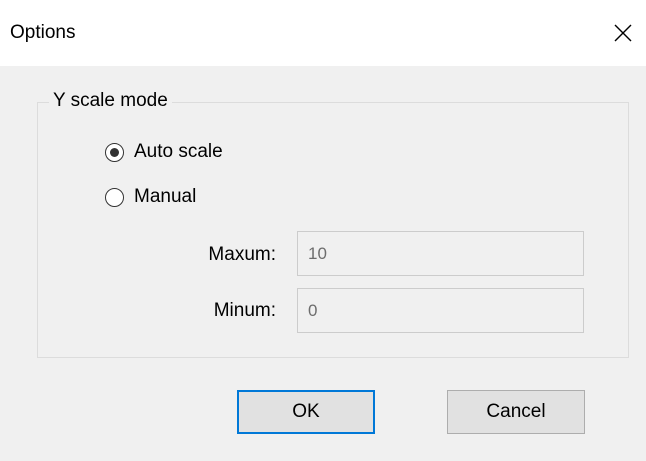  What do you see at coordinates (516, 412) in the screenshot?
I see `cancel-button: Cancel` at bounding box center [516, 412].